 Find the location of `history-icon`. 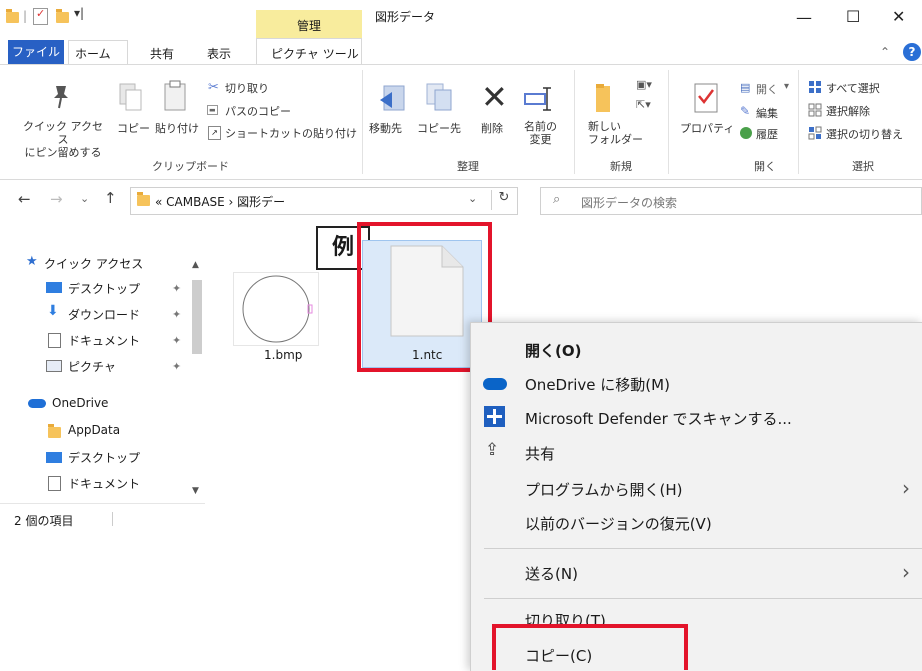

history-icon is located at coordinates (746, 133).